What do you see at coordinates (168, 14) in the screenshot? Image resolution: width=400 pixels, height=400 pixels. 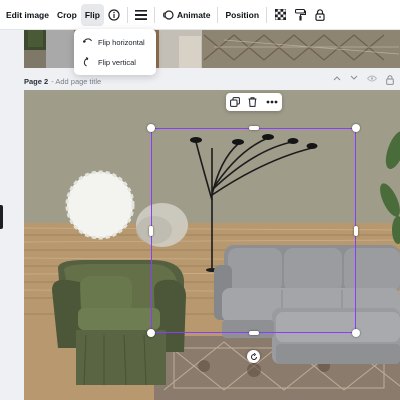 I see `animate-icon` at bounding box center [168, 14].